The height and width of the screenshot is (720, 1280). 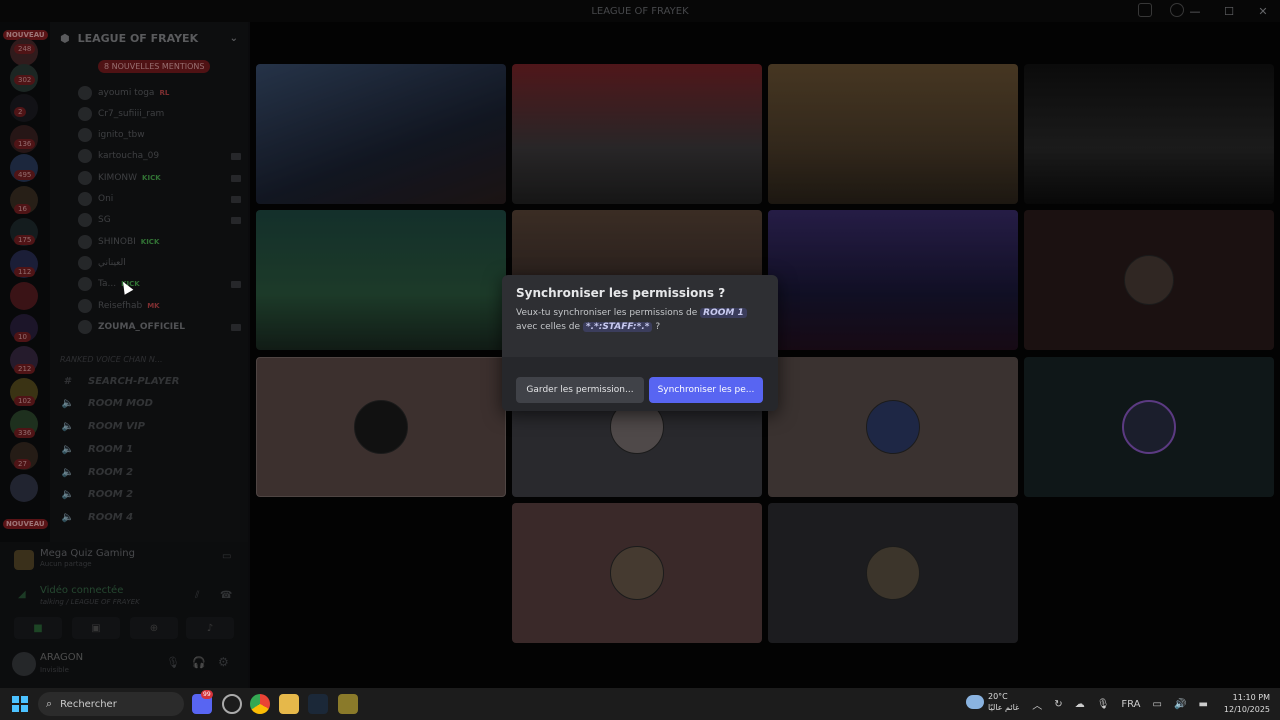 I want to click on channel-chip: ROOM 1, so click(x=723, y=313).